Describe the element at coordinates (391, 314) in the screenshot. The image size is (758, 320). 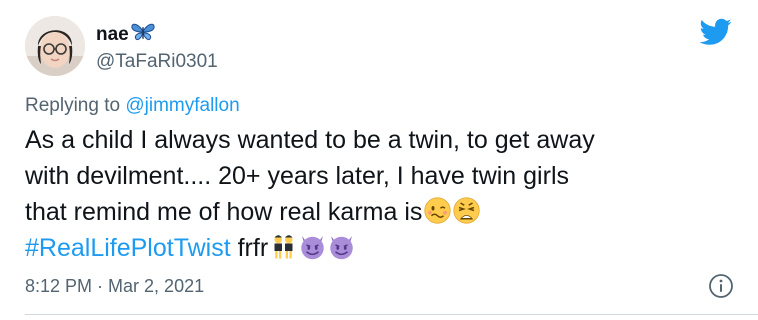
I see `bottom-divider` at that location.